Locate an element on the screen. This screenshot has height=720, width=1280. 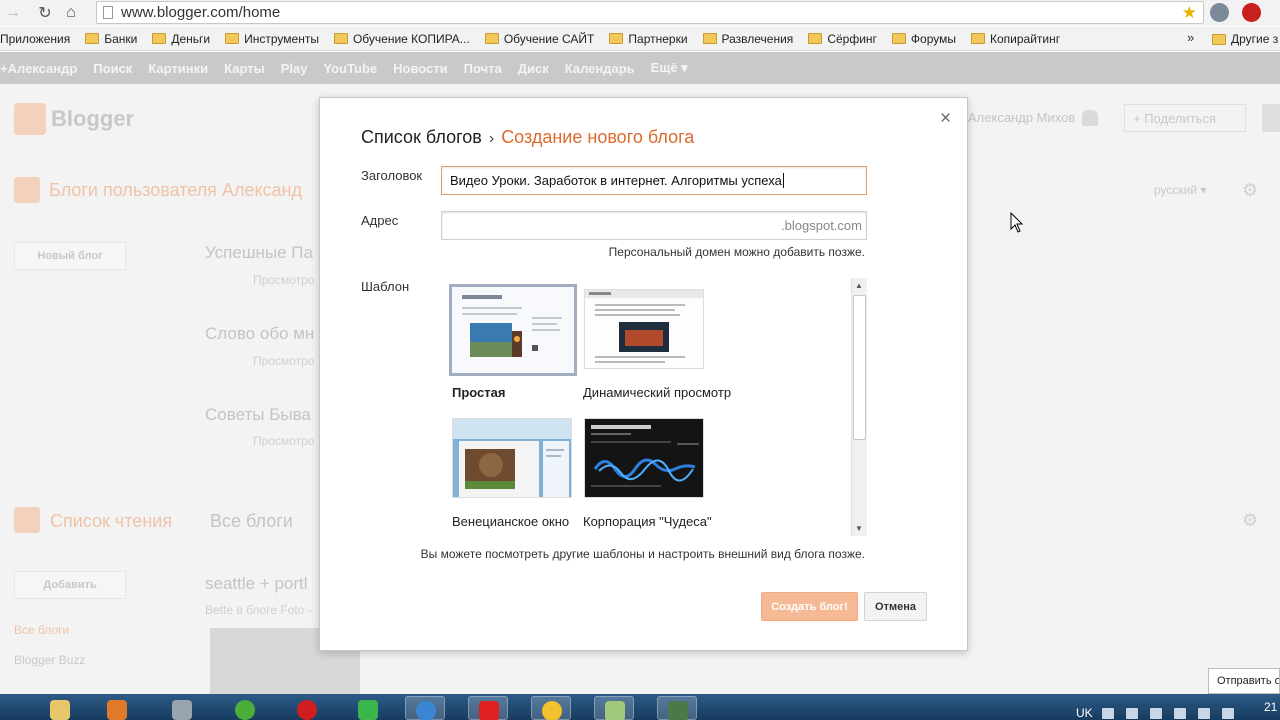
gbar-link-youtube: YouTube is located at coordinates (350, 68).